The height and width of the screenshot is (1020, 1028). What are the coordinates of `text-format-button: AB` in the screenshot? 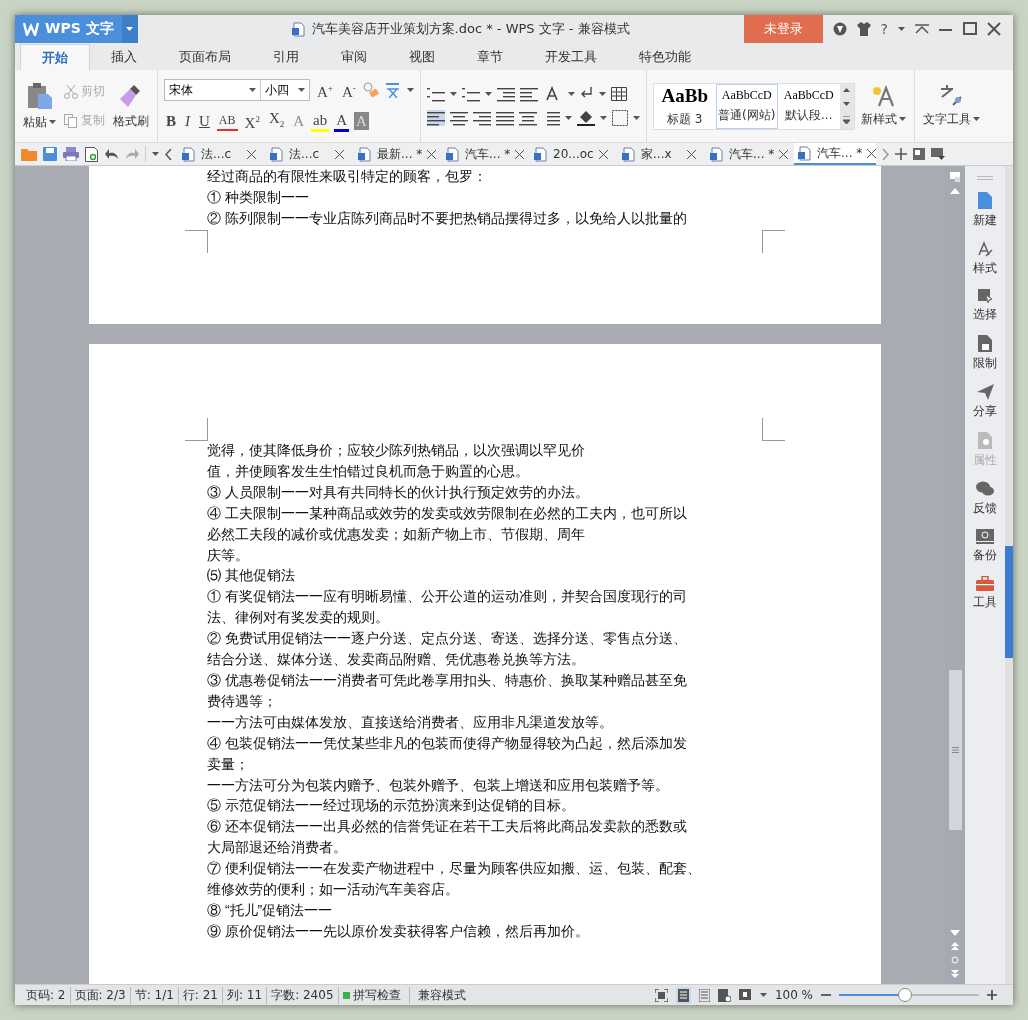 It's located at (227, 121).